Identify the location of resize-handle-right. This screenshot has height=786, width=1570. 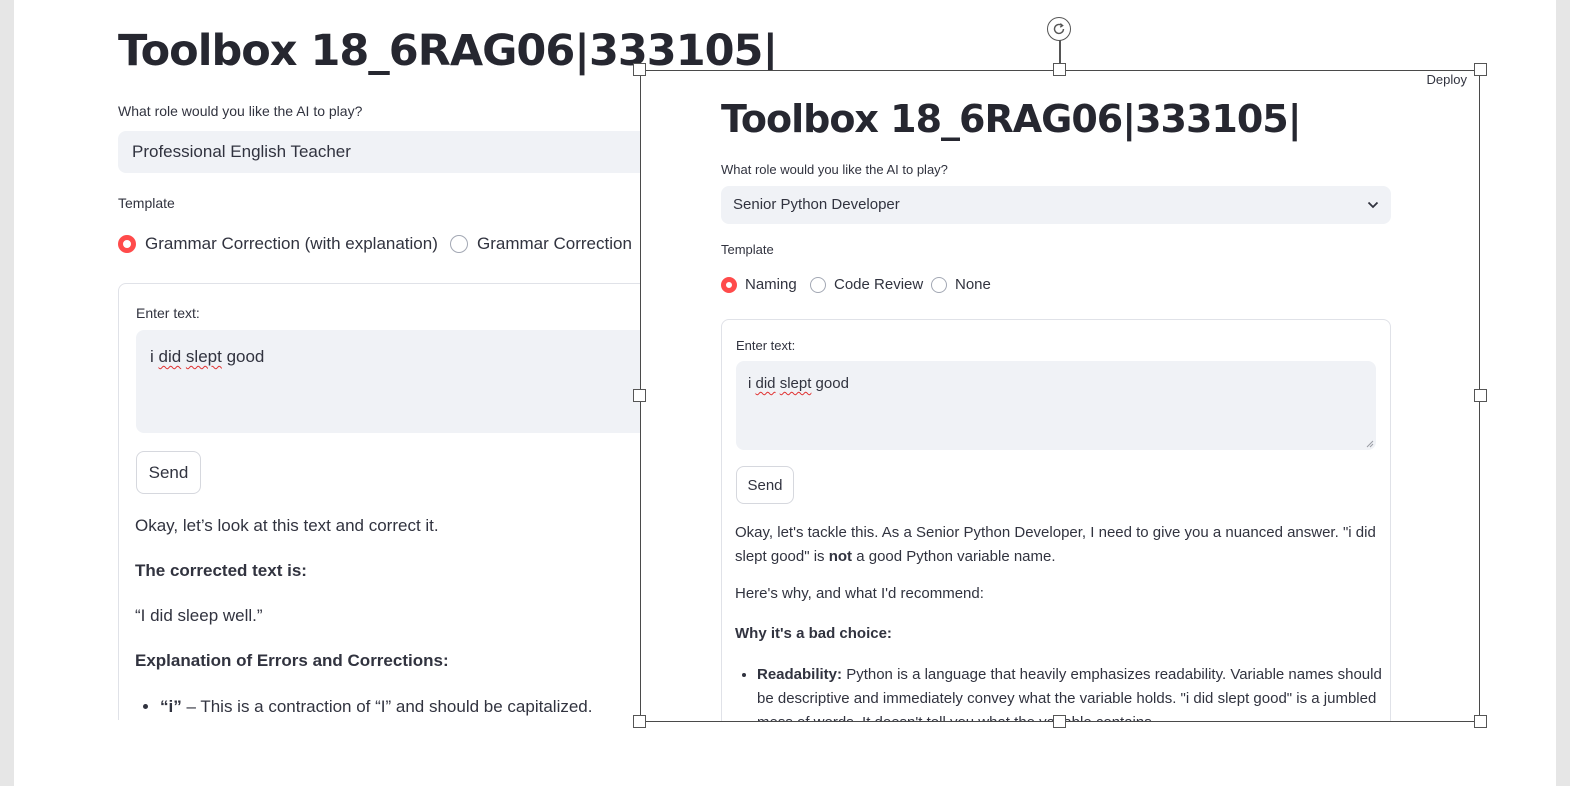
(1480, 395).